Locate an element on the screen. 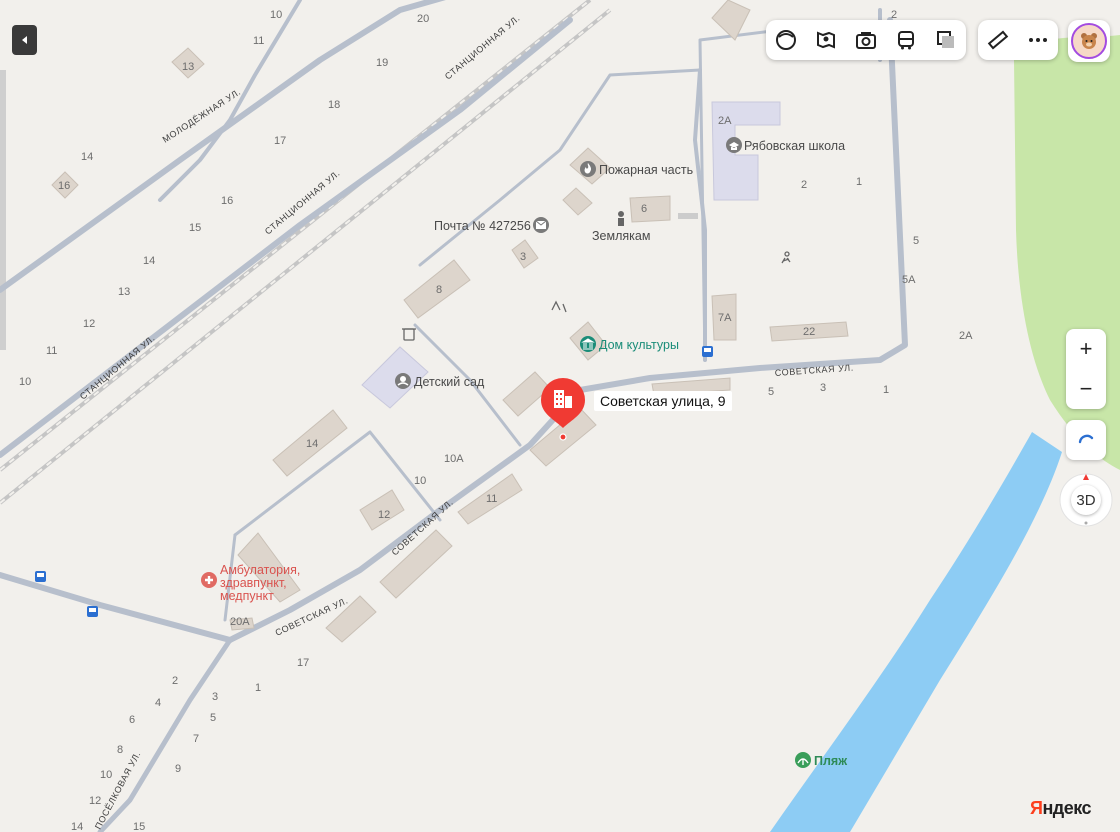 The height and width of the screenshot is (832, 1120). compass-3d-control: 3D is located at coordinates (1086, 500).